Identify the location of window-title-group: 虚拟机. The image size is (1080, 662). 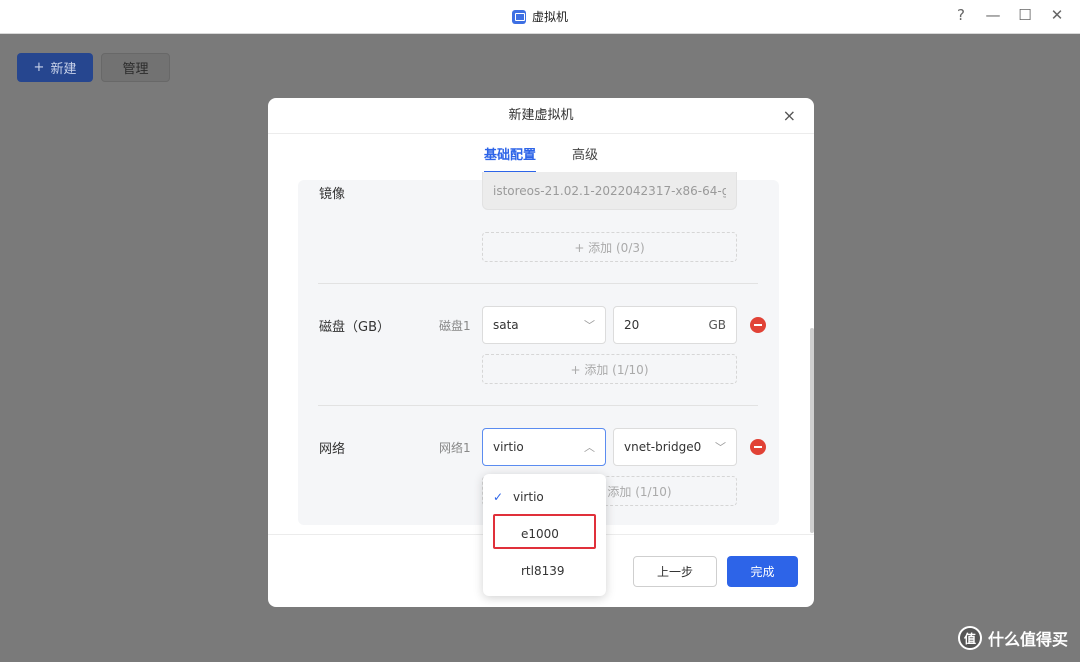
(540, 16).